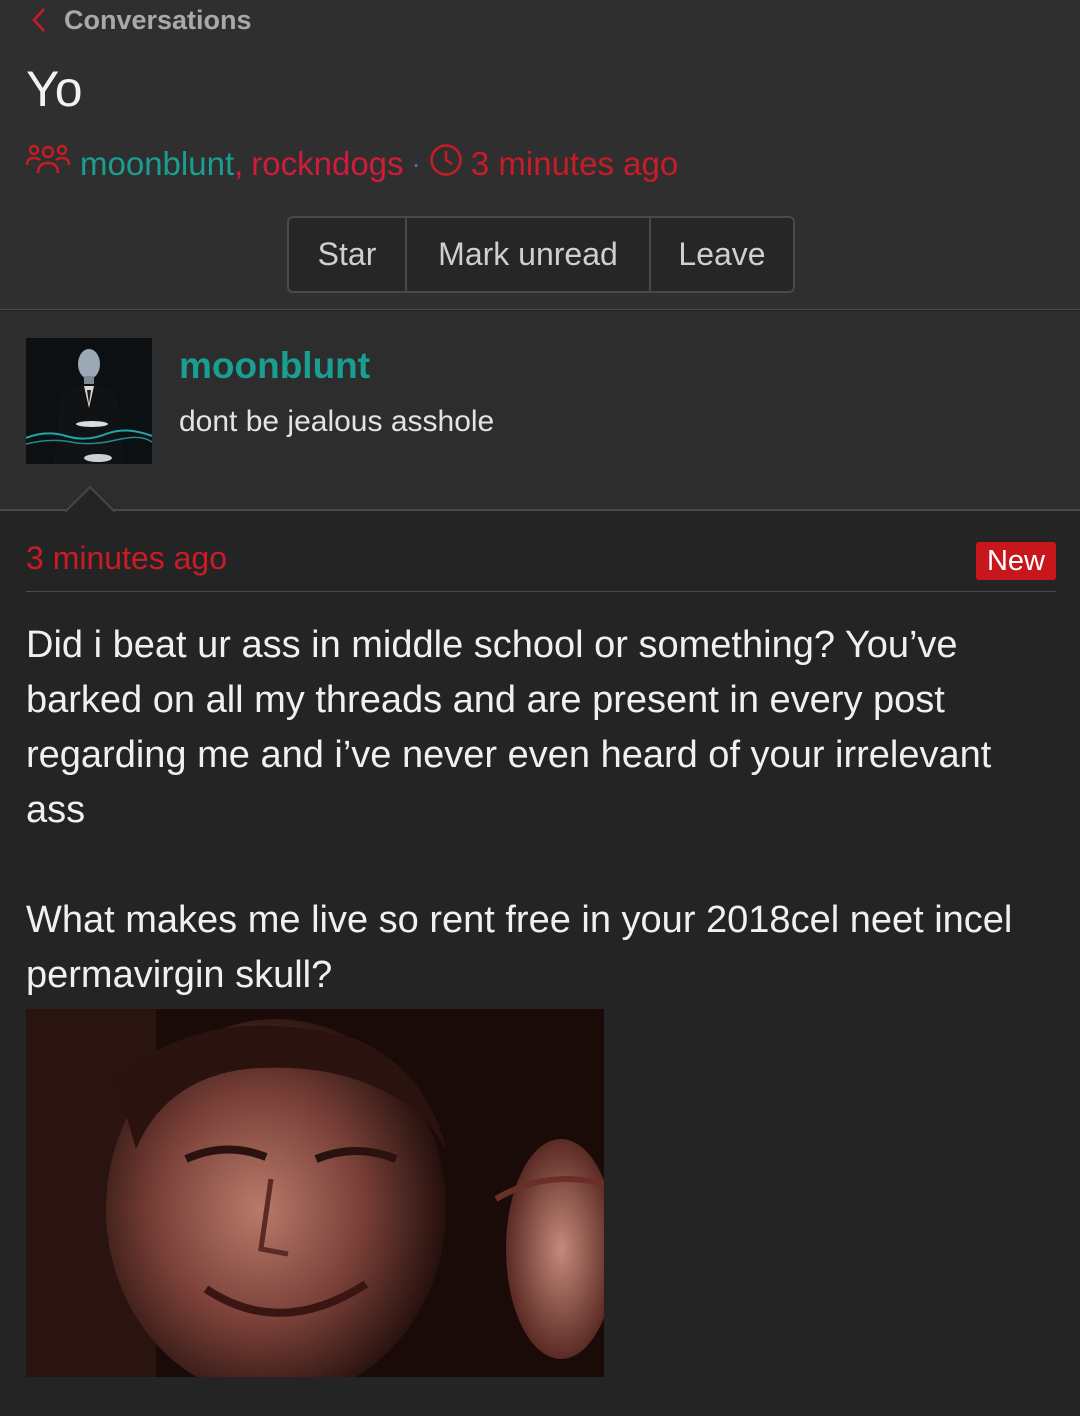 The height and width of the screenshot is (1416, 1080). I want to click on conversation-time: 3 minutes ago, so click(574, 164).